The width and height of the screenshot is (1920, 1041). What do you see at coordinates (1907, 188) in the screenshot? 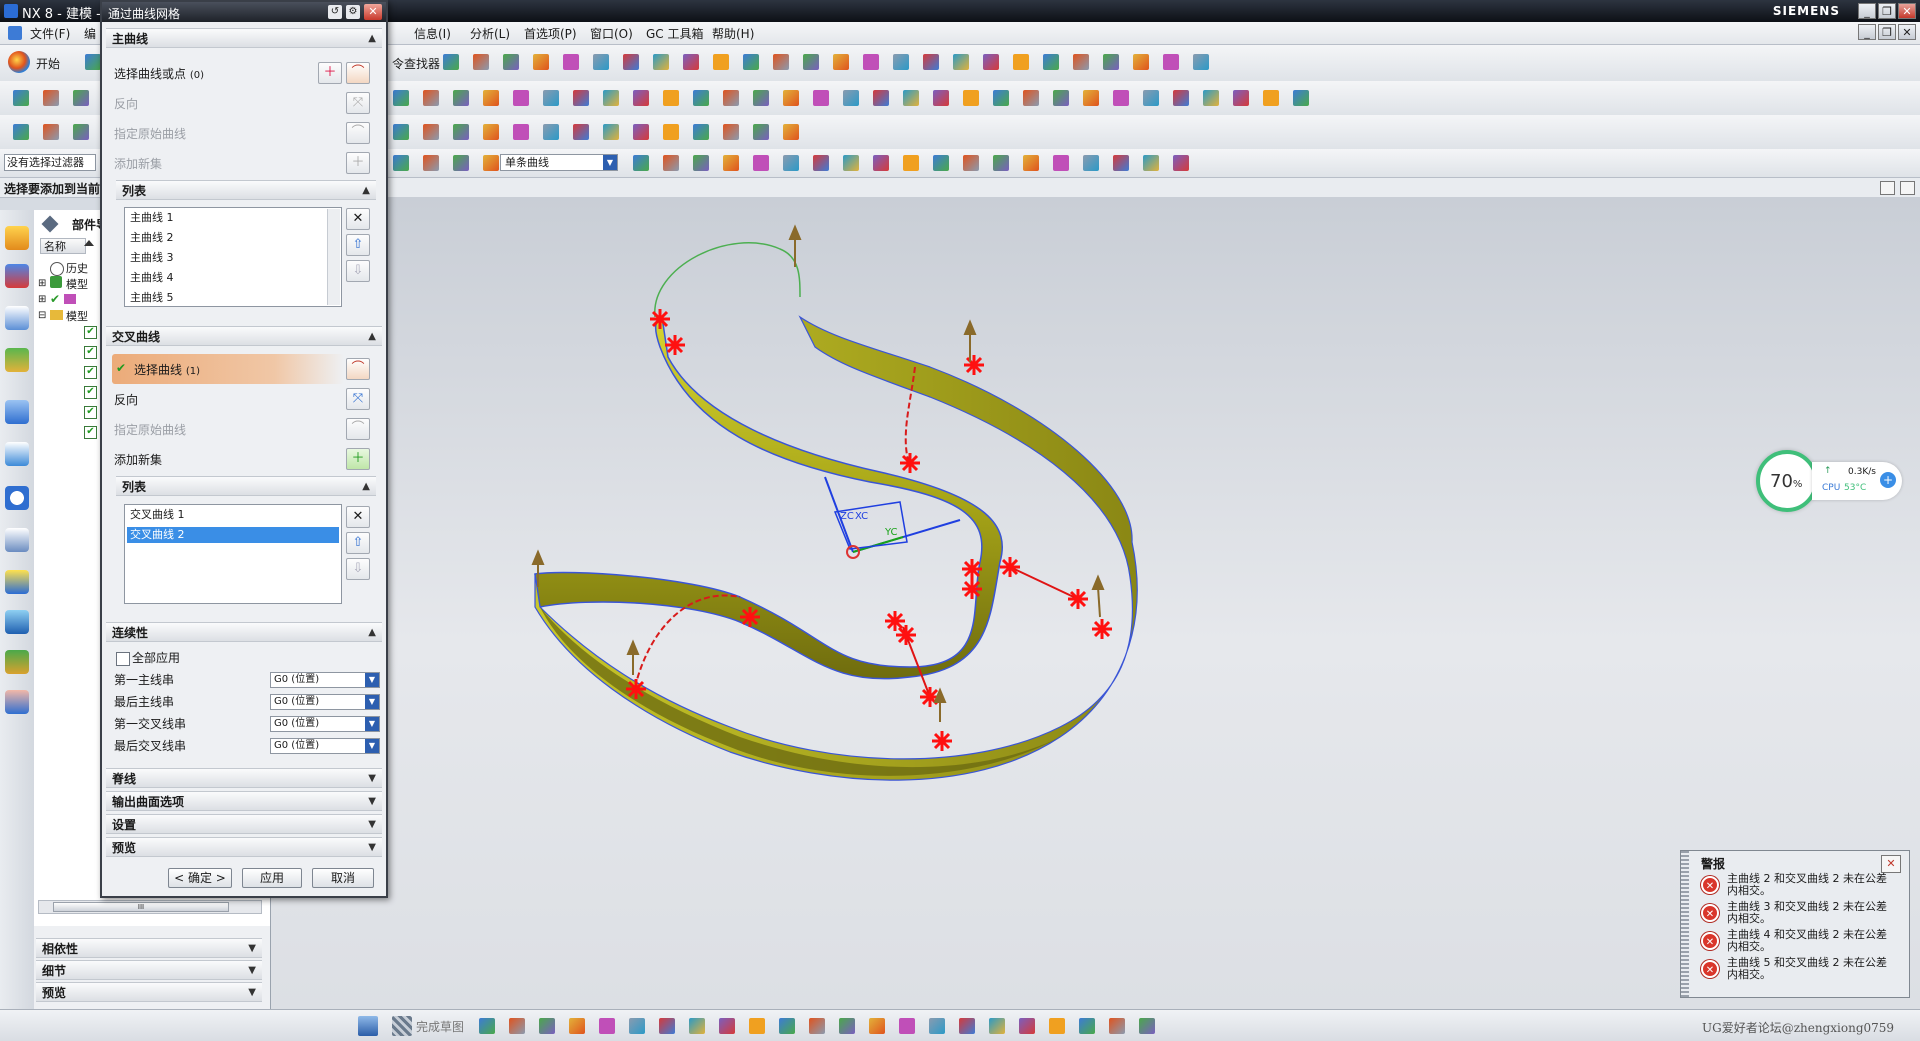
I see `fullscreen-icon` at bounding box center [1907, 188].